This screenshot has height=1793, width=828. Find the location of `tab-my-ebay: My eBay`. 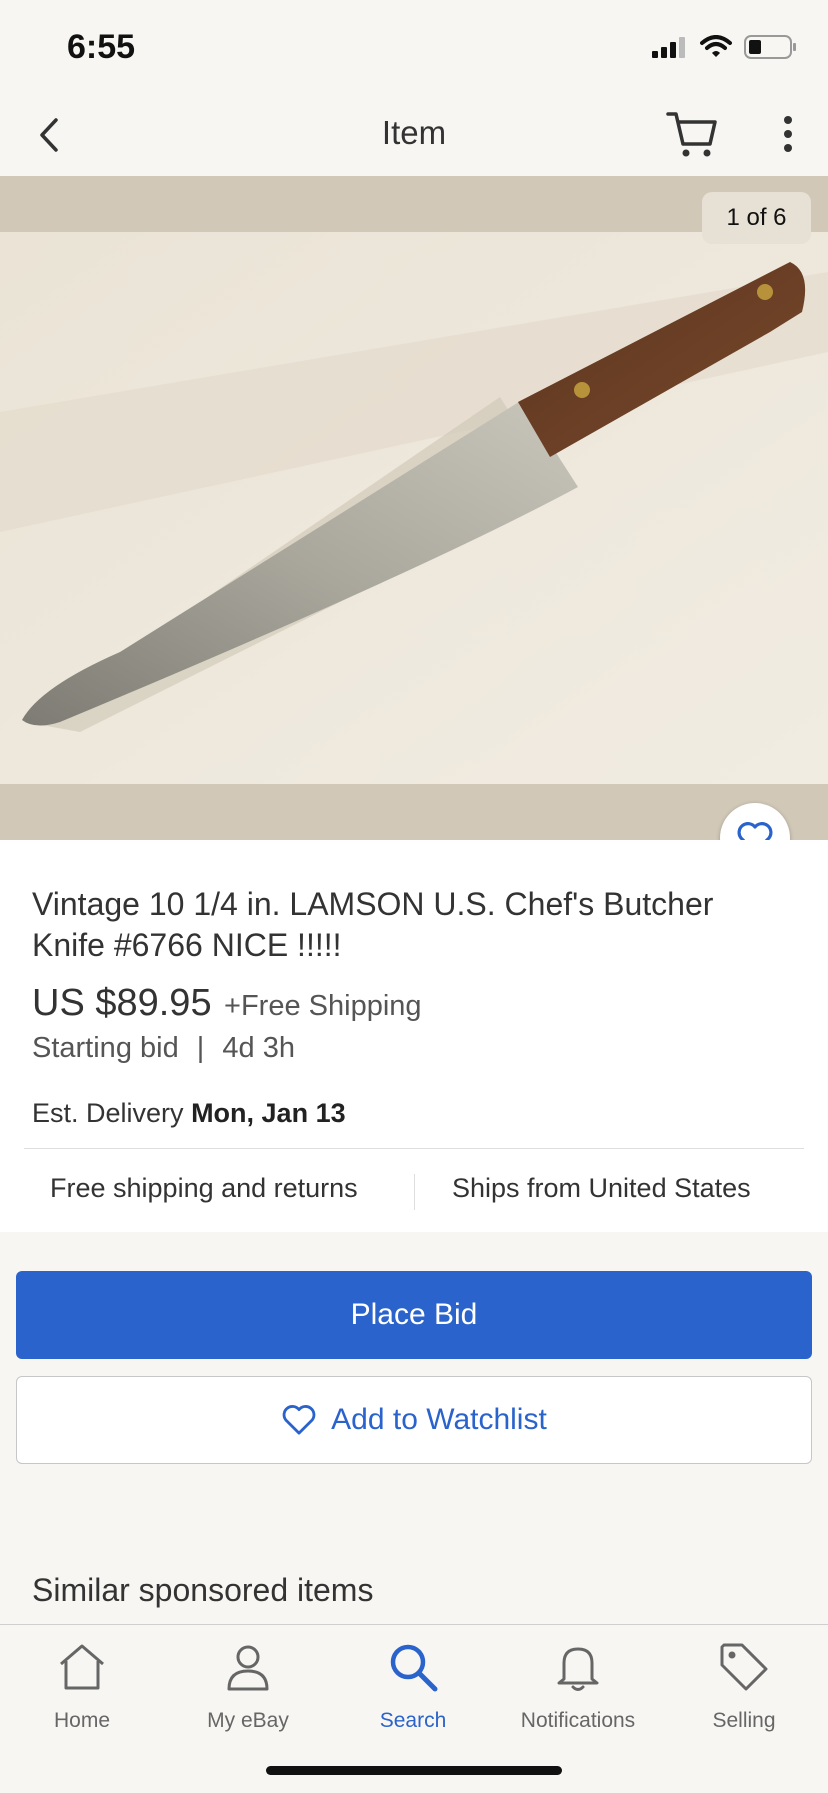

tab-my-ebay: My eBay is located at coordinates (248, 1686).